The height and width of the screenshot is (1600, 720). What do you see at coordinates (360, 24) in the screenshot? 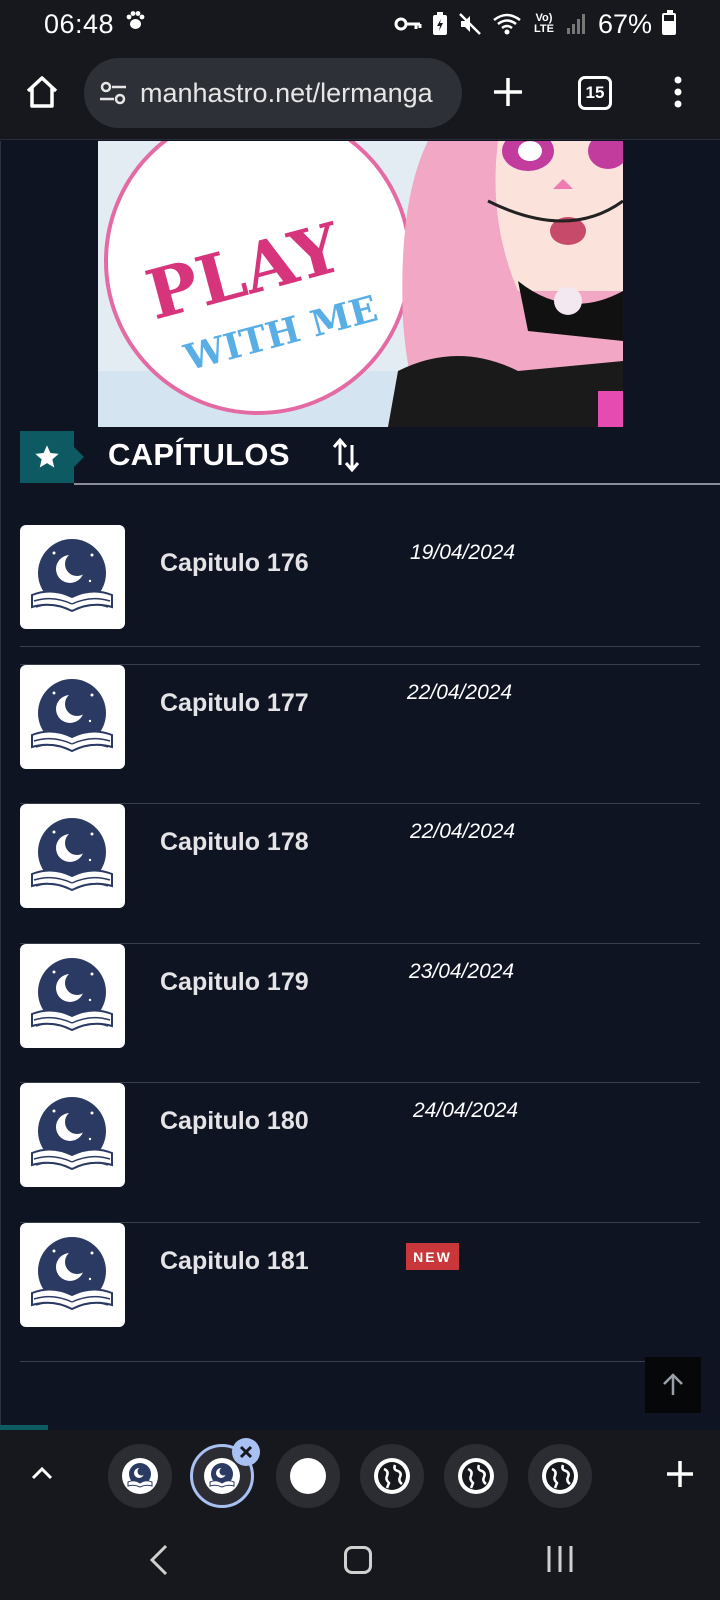
I see `status-bar: 06:48 Vo) LTE 67%` at bounding box center [360, 24].